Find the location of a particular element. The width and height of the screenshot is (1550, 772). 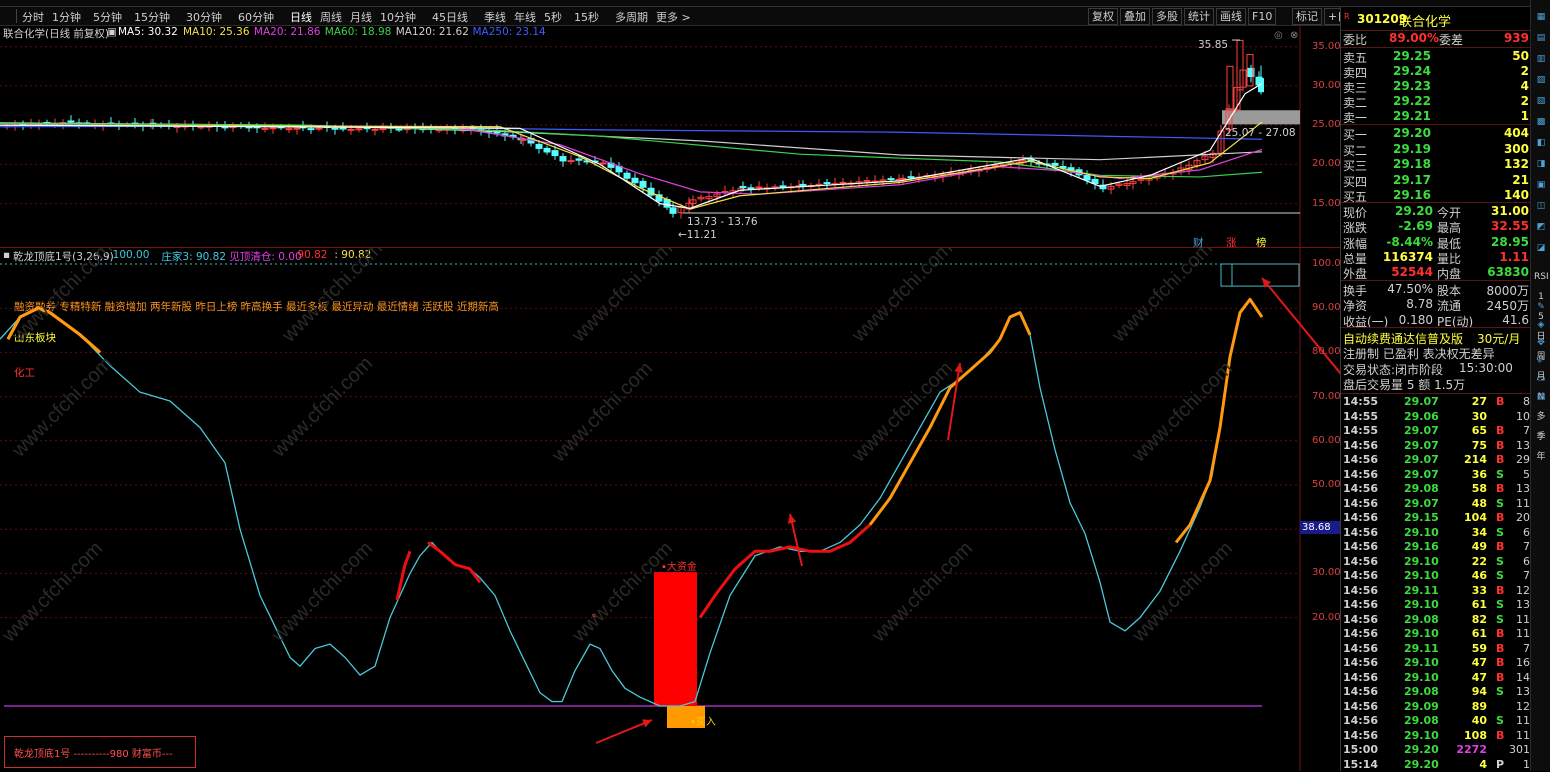

period-tab: 5分钟 is located at coordinates (107, 17).